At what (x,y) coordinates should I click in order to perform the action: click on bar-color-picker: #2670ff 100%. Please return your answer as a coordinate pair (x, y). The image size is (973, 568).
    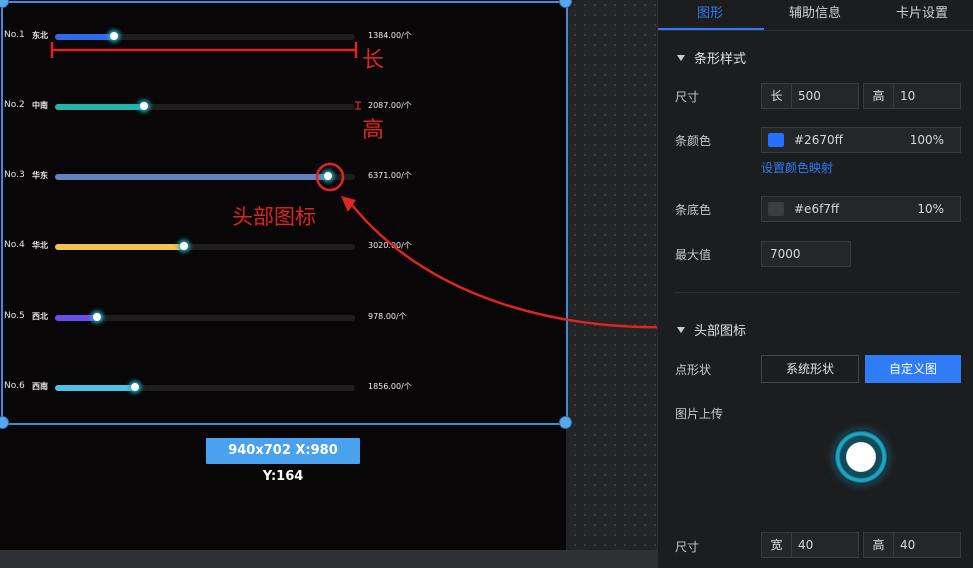
    Looking at the image, I should click on (861, 140).